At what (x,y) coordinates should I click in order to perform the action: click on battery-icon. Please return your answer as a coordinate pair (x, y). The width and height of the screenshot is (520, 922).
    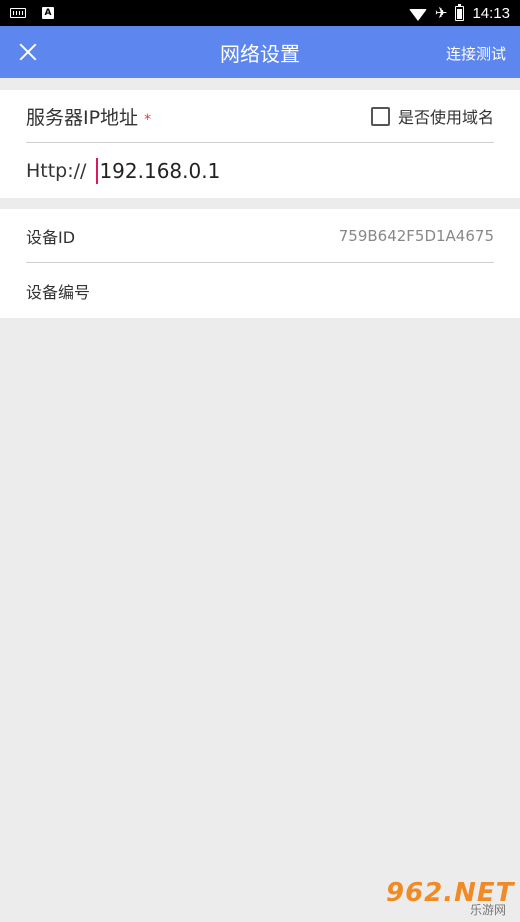
    Looking at the image, I should click on (460, 12).